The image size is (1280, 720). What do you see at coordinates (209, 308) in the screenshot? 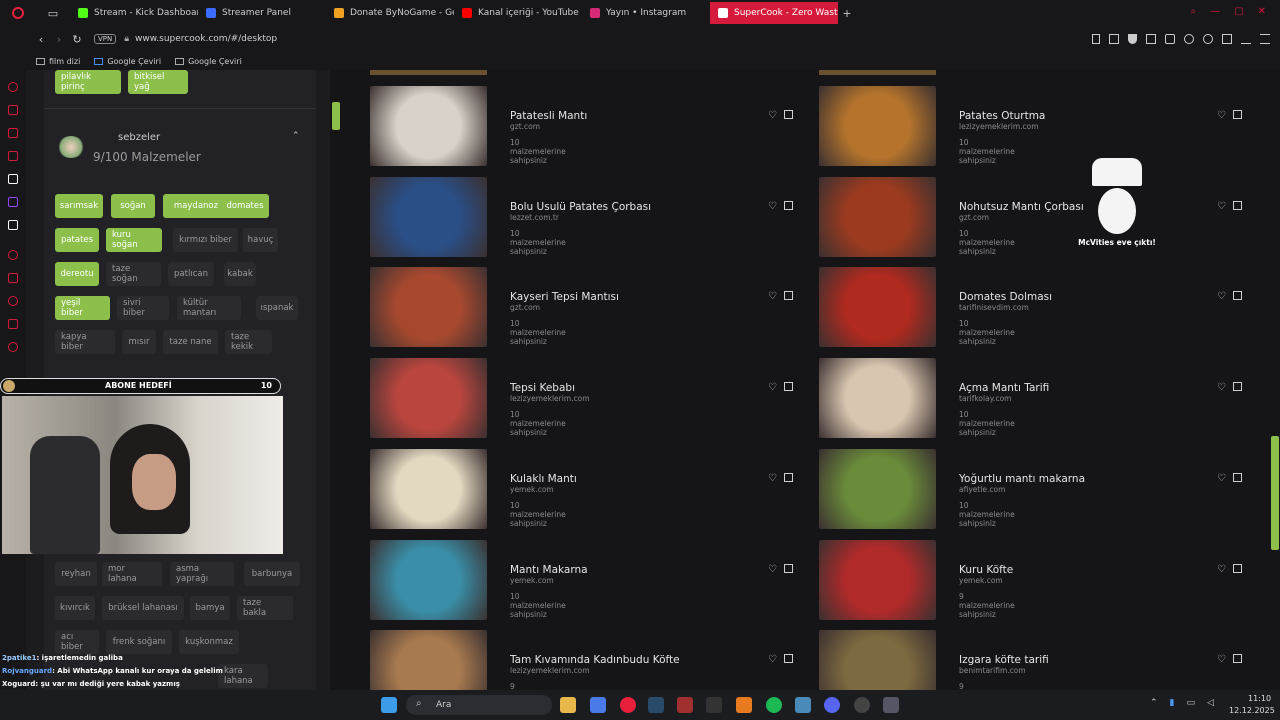
I see `ingredient-chip: kültür mantarı` at bounding box center [209, 308].